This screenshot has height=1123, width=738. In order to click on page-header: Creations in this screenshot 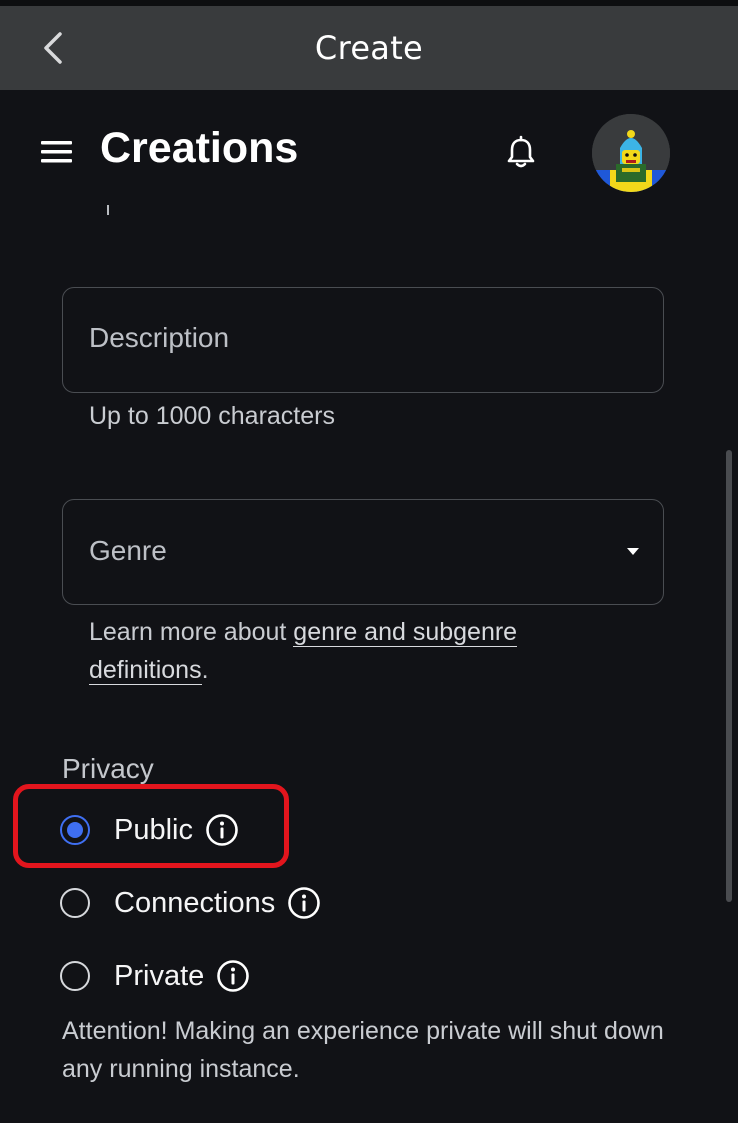, I will do `click(369, 153)`.